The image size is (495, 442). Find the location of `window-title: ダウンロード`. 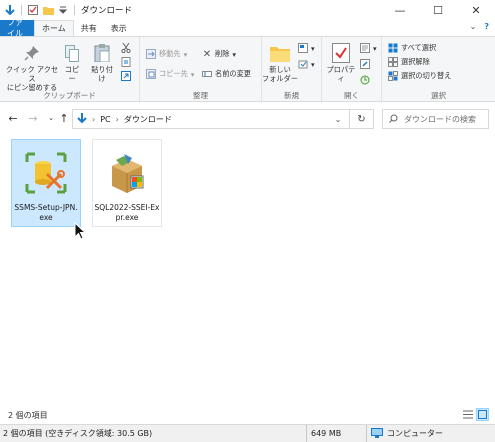

window-title: ダウンロード is located at coordinates (107, 11).